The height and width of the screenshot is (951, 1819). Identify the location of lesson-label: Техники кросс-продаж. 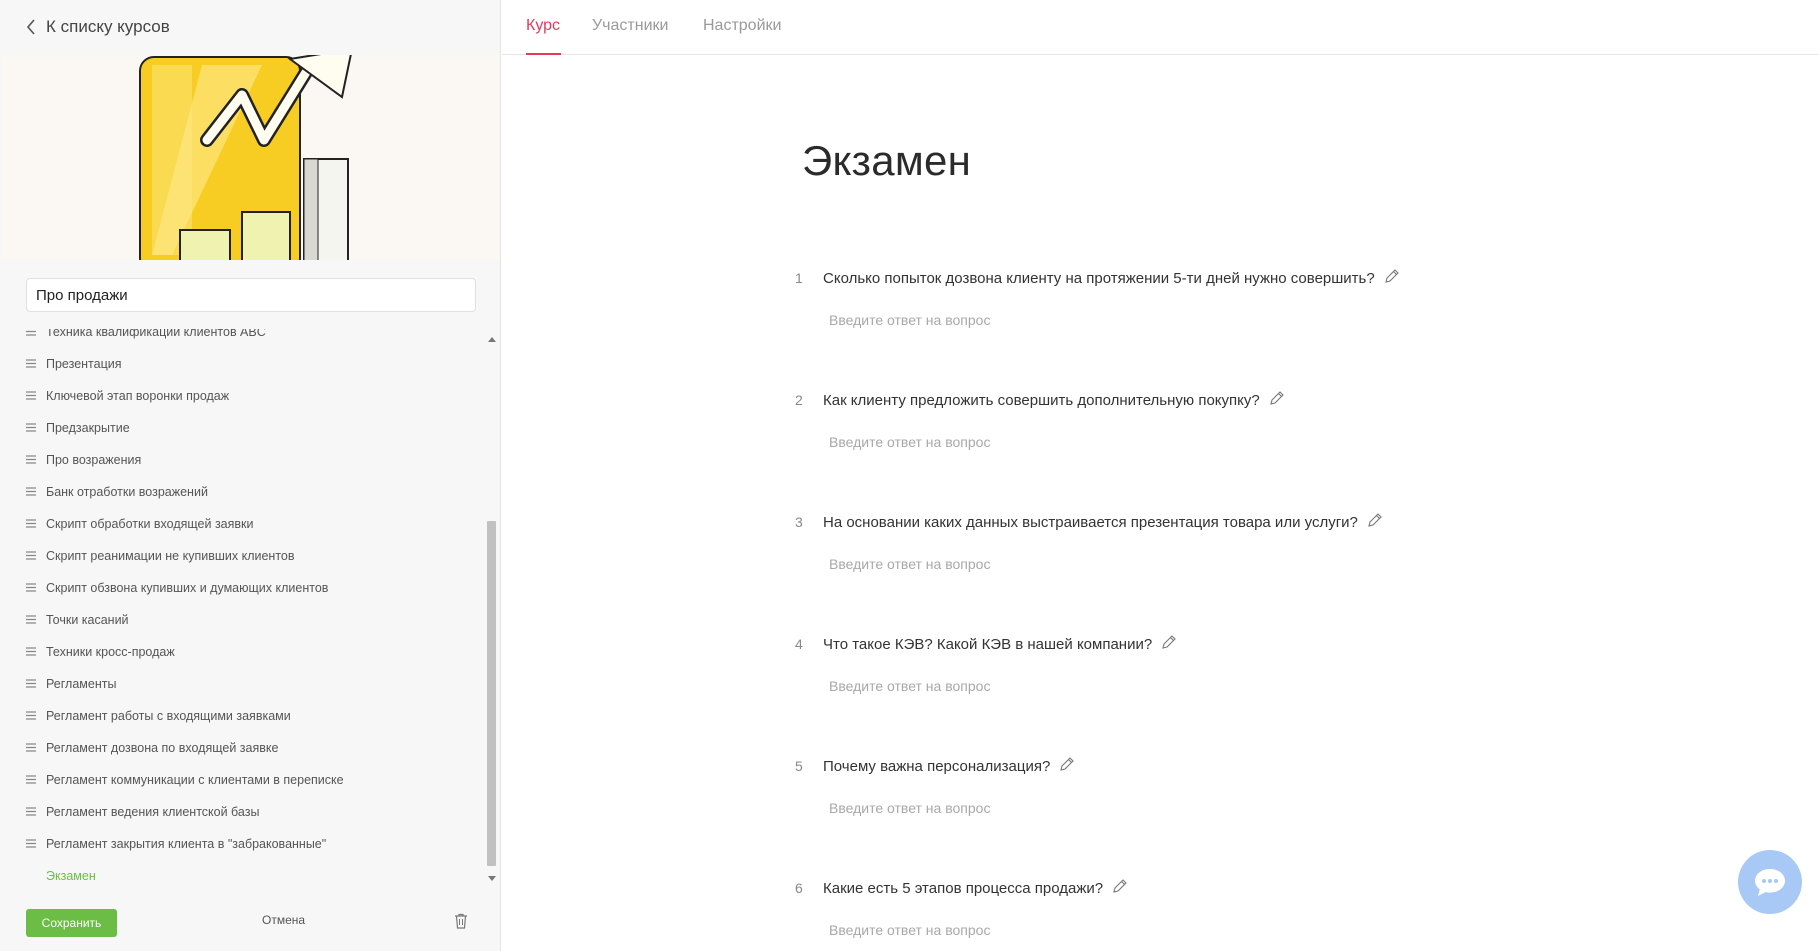
(110, 652).